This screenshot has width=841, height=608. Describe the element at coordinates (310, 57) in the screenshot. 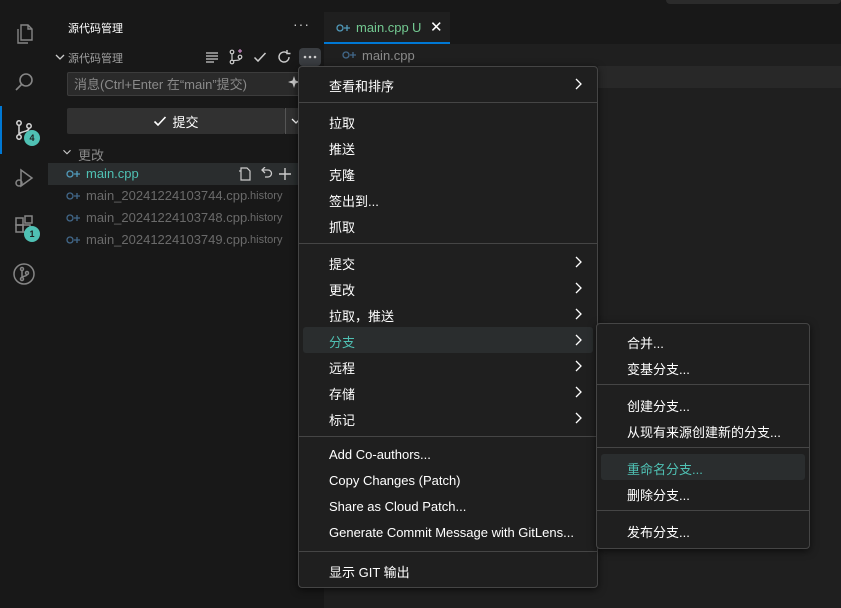

I see `more-actions-button` at that location.